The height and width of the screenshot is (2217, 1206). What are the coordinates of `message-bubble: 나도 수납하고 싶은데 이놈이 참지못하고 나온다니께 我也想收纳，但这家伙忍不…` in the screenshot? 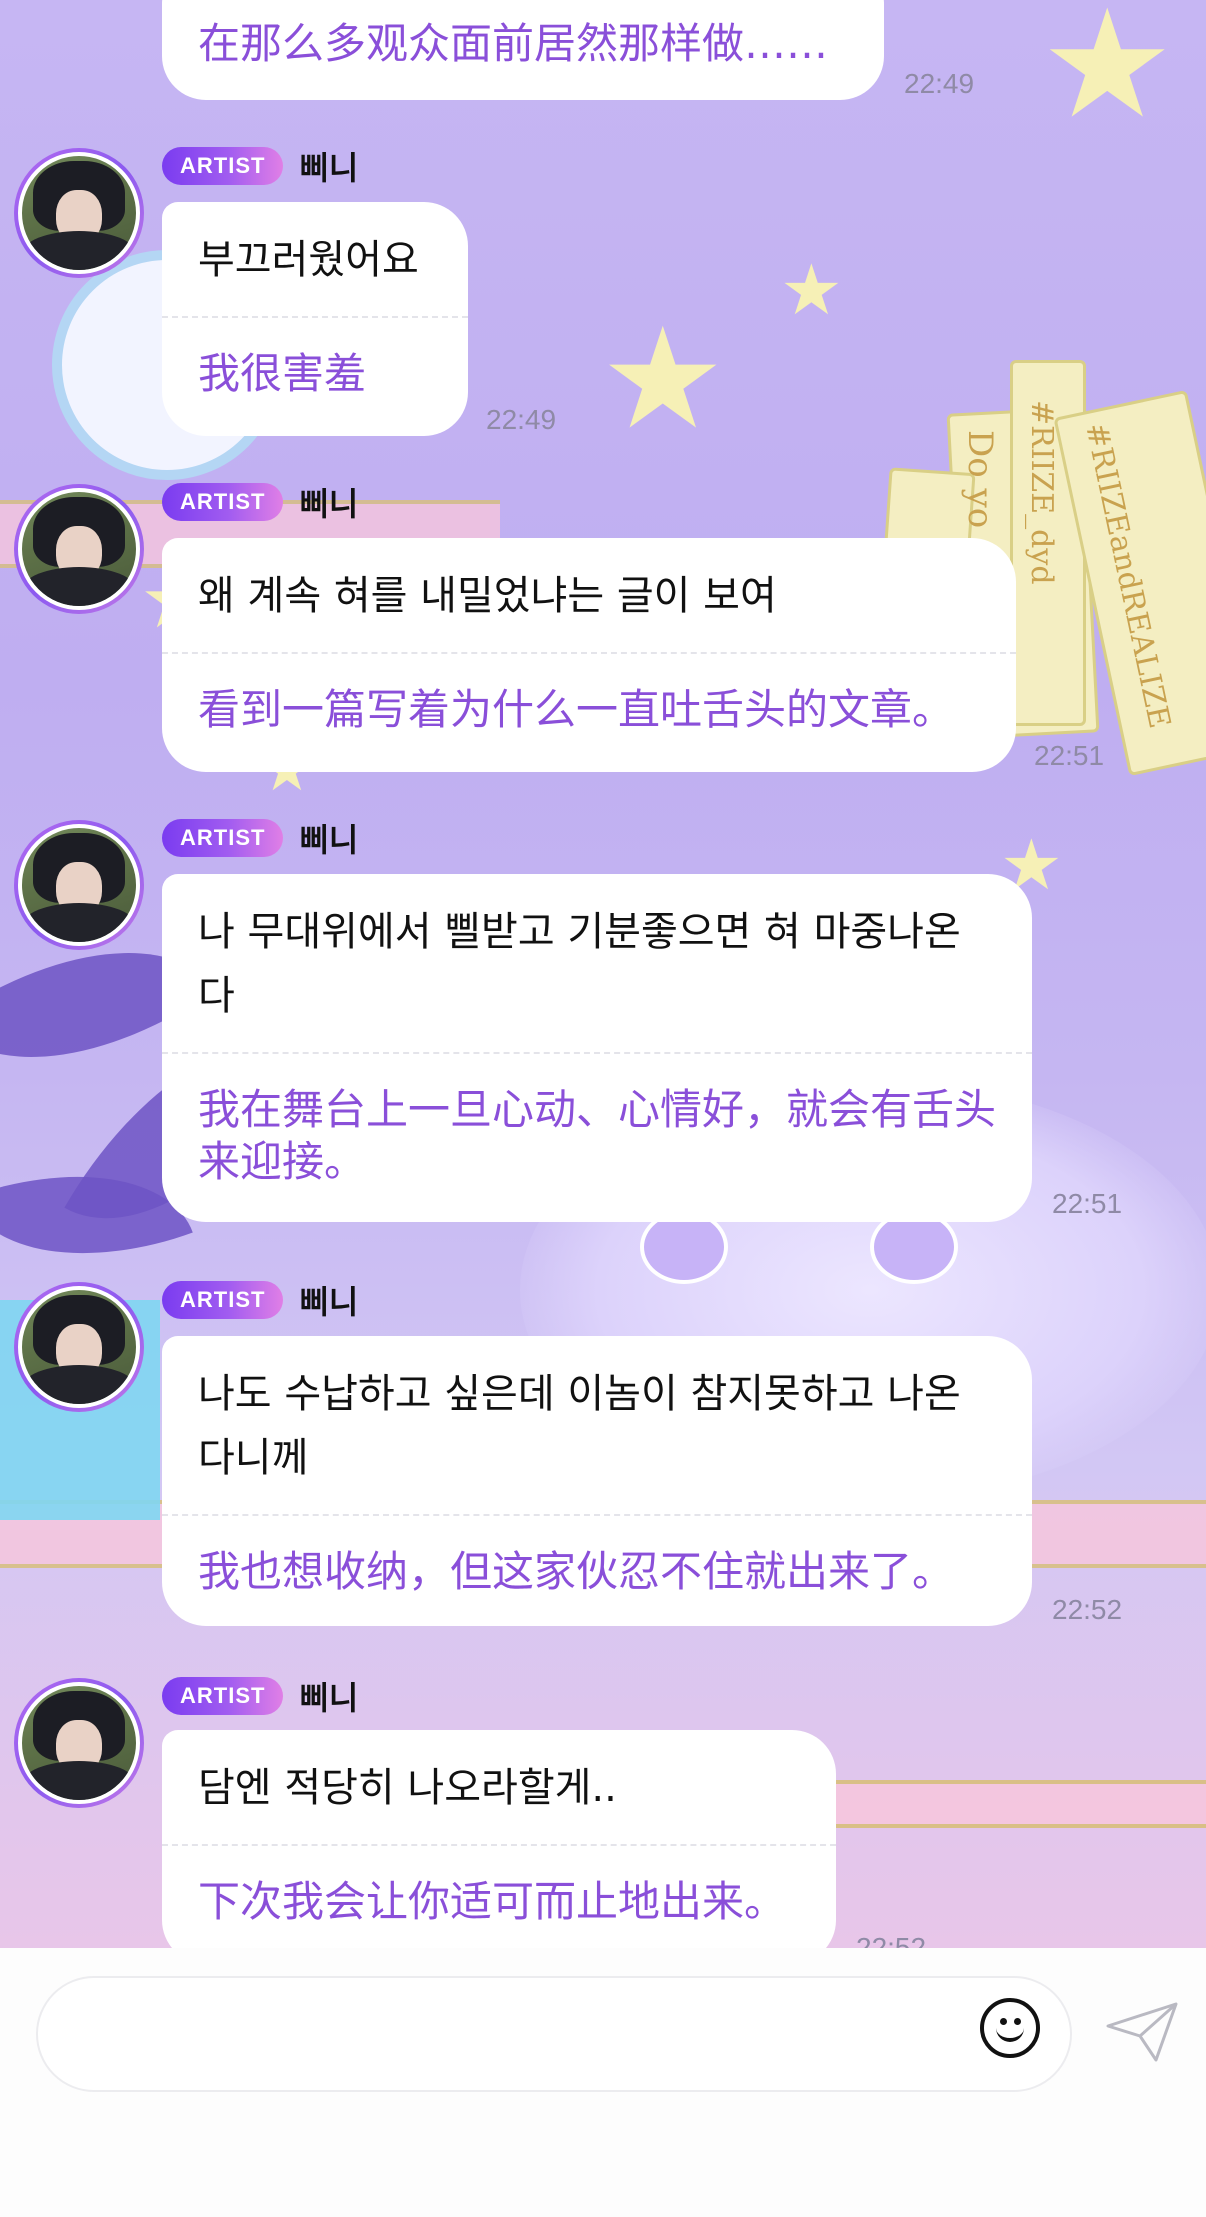 It's located at (597, 1481).